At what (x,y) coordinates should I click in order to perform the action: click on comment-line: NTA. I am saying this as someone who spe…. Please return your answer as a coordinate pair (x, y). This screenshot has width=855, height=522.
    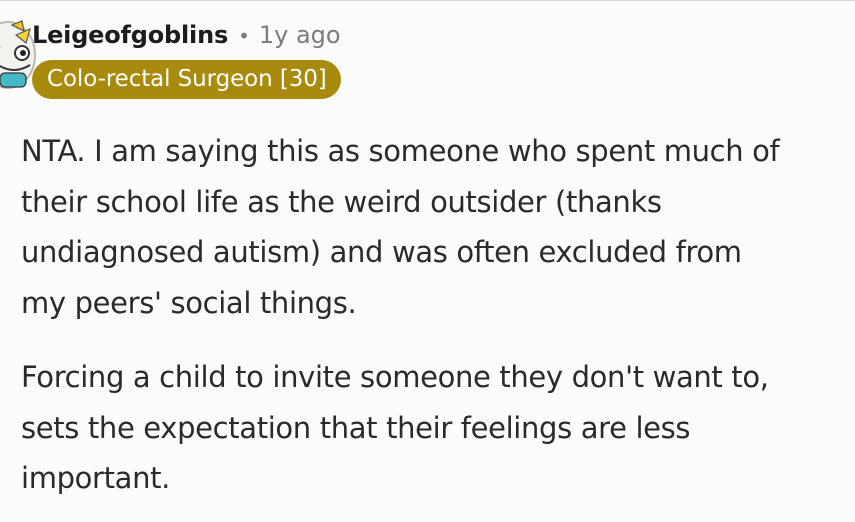
    Looking at the image, I should click on (400, 151).